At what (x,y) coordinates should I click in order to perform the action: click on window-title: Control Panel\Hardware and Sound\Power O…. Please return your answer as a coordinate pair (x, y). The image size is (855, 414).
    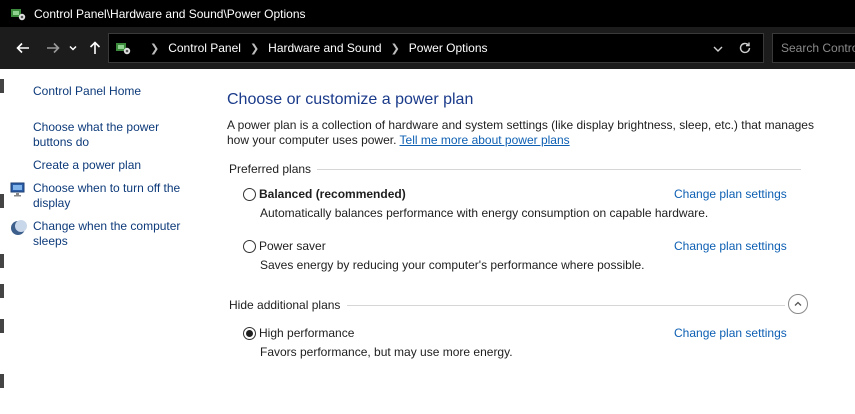
    Looking at the image, I should click on (170, 13).